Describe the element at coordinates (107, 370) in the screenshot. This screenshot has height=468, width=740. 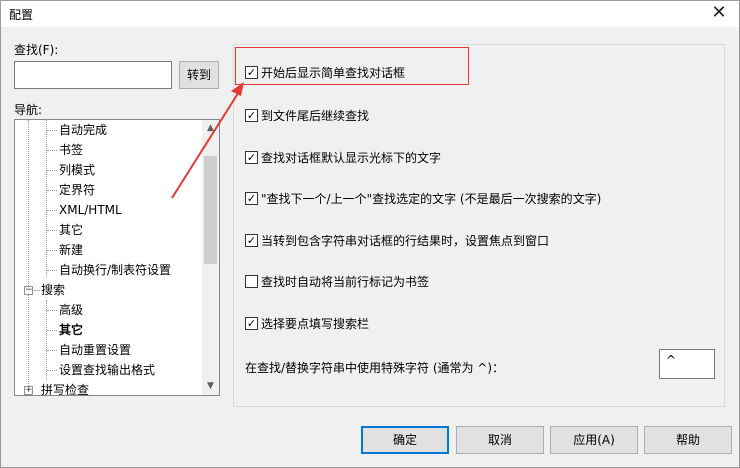
I see `nav-item-find-output: 设置查找输出格式` at that location.